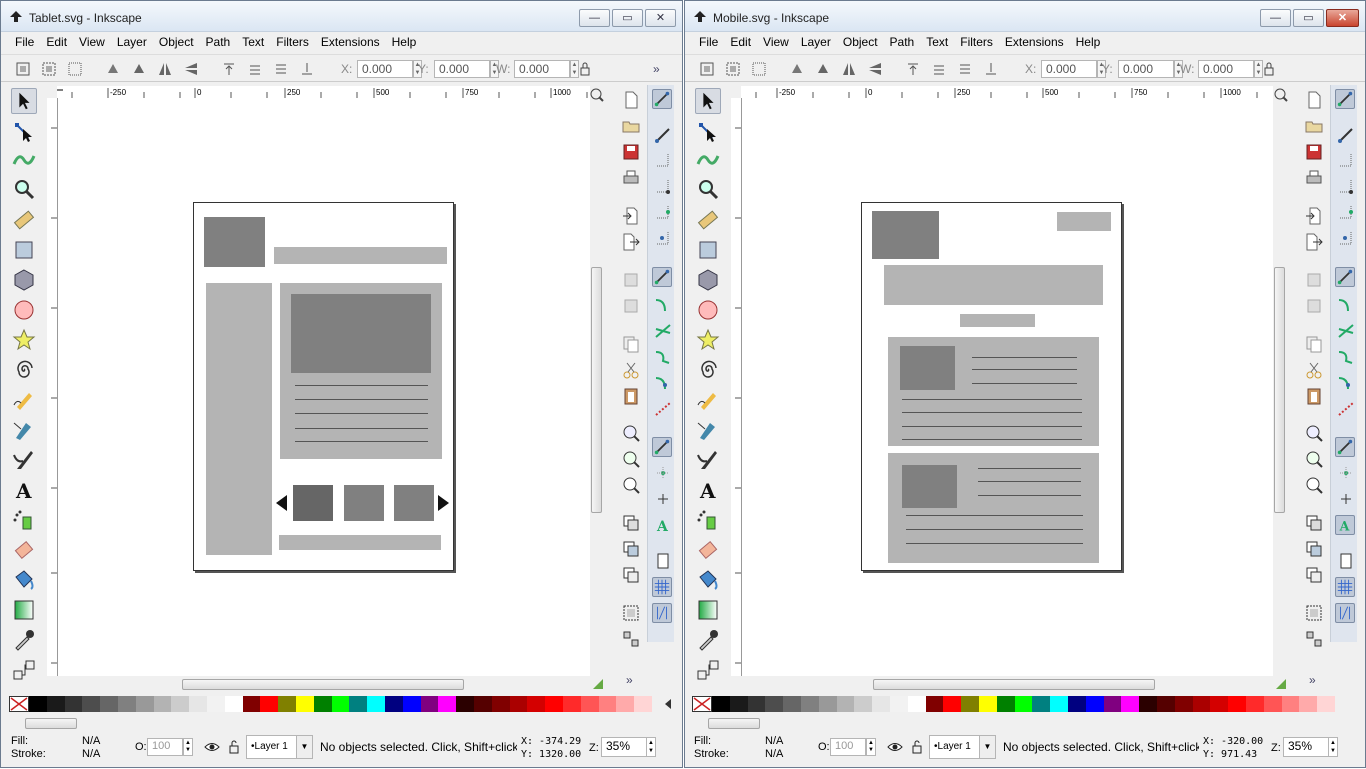  What do you see at coordinates (895, 747) in the screenshot?
I see `eye-visibility-icon` at bounding box center [895, 747].